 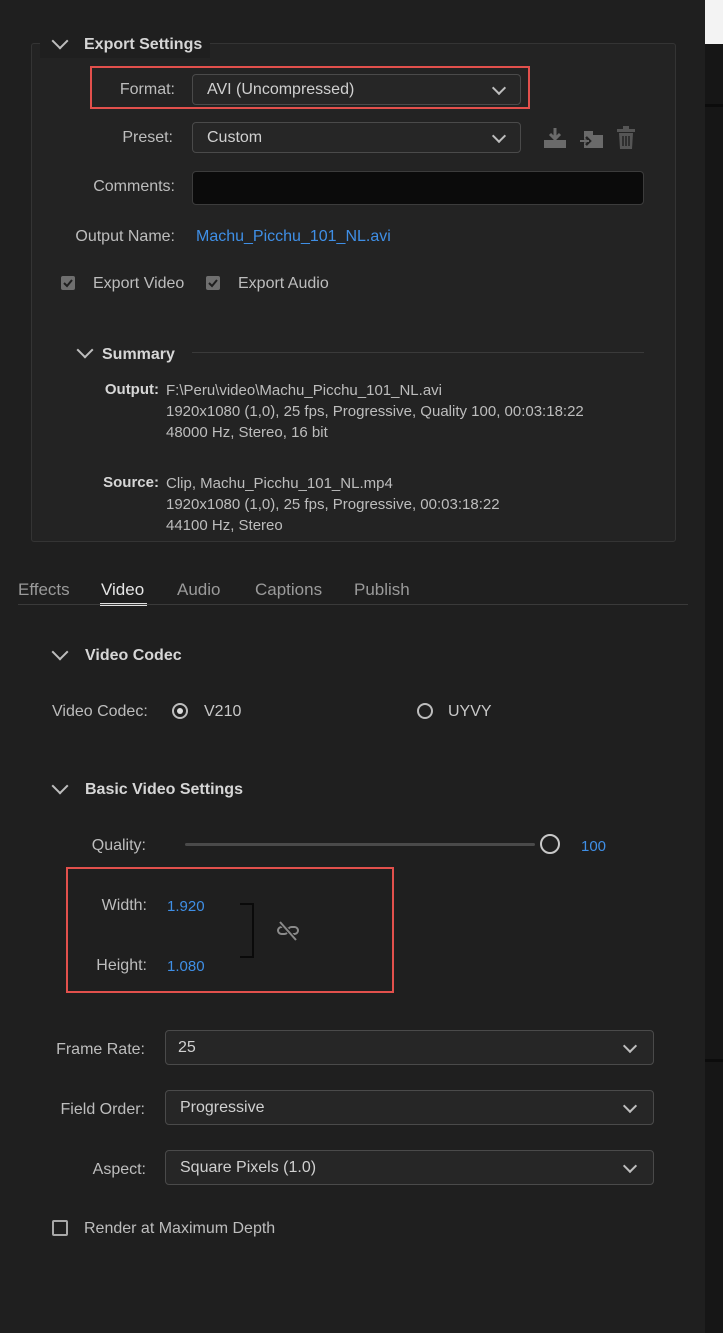 I want to click on tab-publish: Publish, so click(x=382, y=590).